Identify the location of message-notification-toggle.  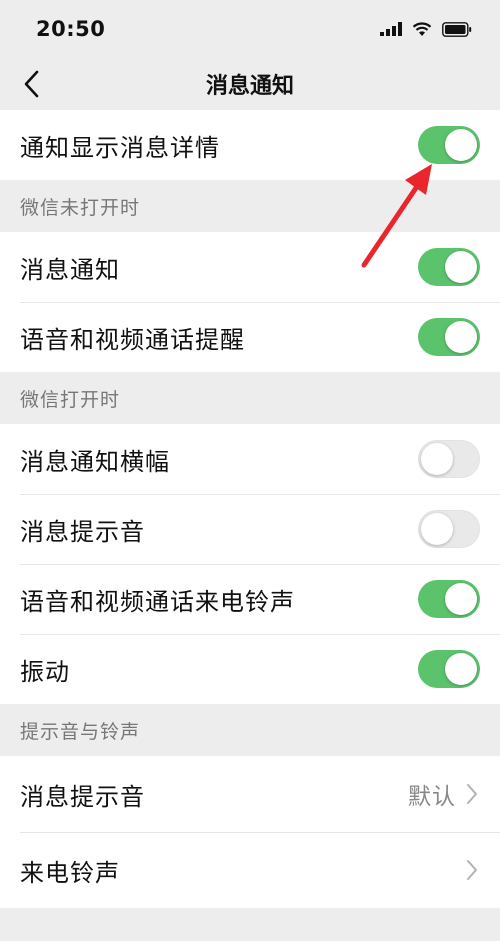
(449, 267).